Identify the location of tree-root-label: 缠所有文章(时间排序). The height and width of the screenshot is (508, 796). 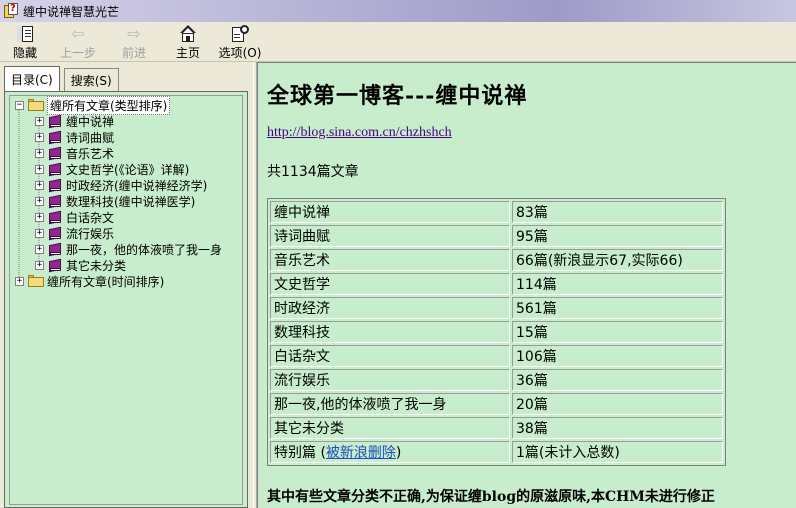
(106, 281).